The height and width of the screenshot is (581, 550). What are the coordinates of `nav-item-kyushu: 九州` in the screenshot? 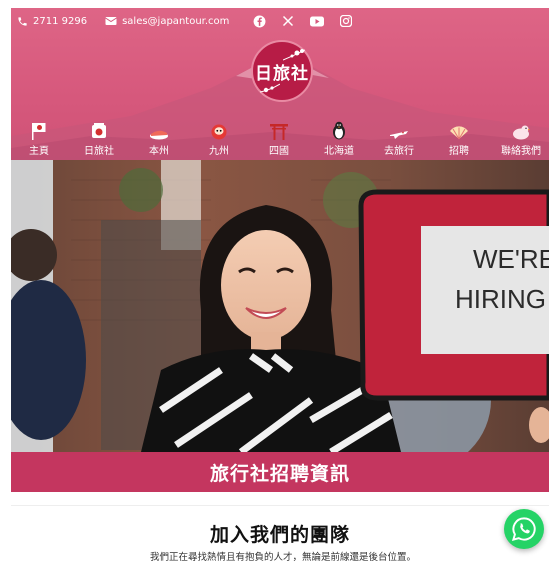 It's located at (219, 140).